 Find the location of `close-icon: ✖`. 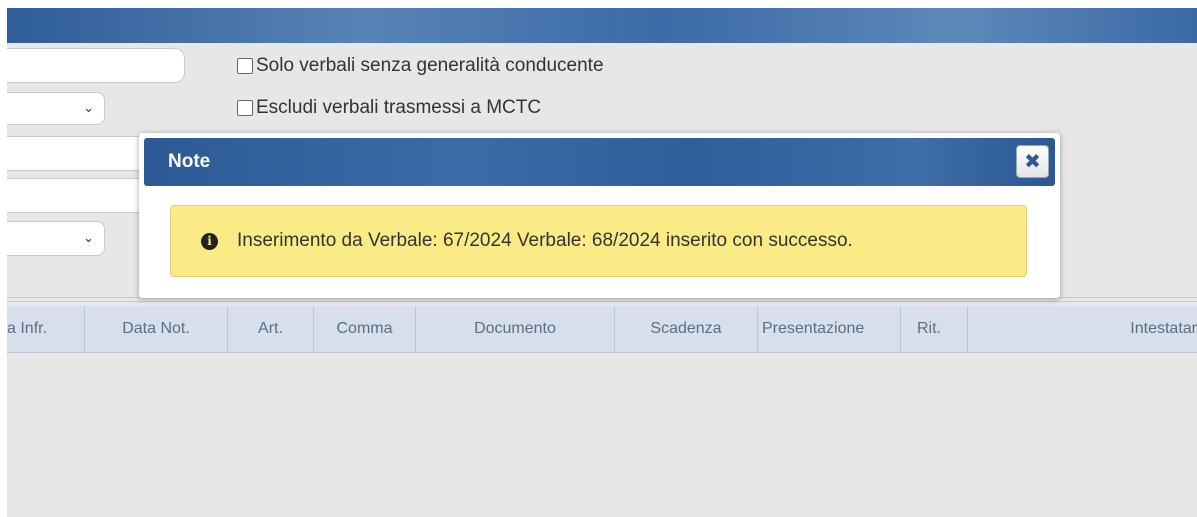

close-icon: ✖ is located at coordinates (1032, 162).